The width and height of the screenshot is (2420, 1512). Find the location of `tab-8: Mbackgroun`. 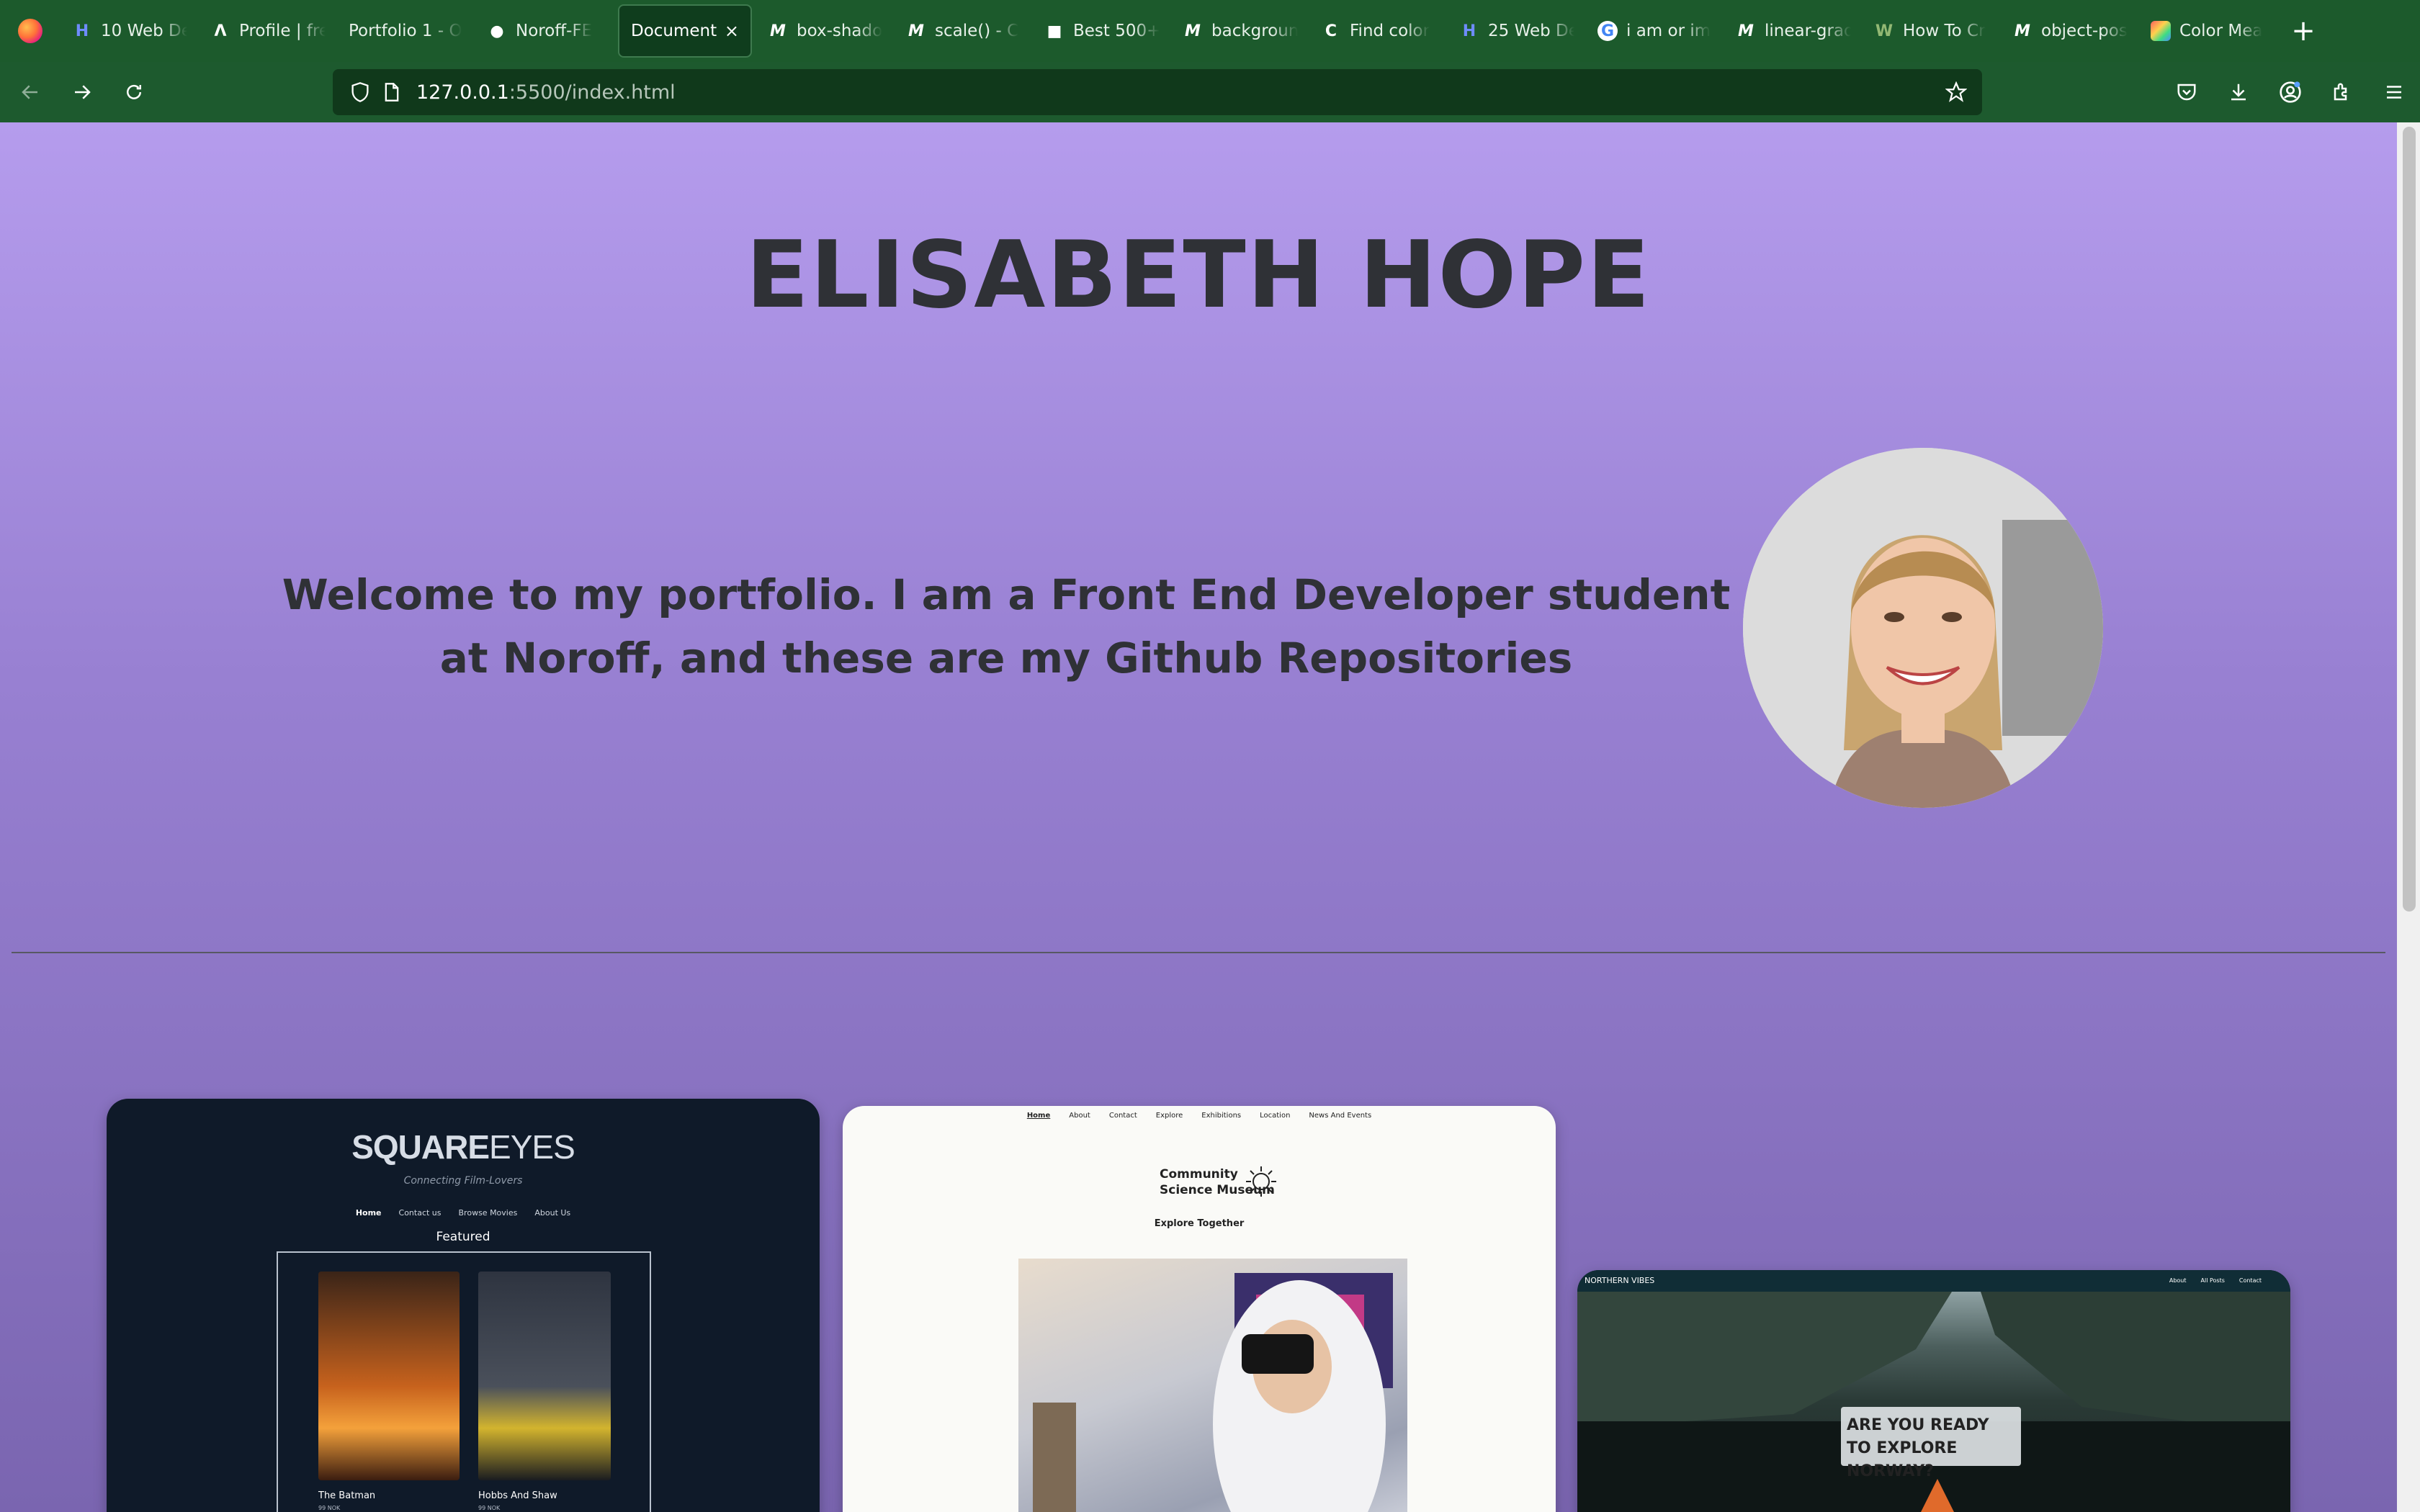

tab-8: Mbackgroun is located at coordinates (1240, 31).